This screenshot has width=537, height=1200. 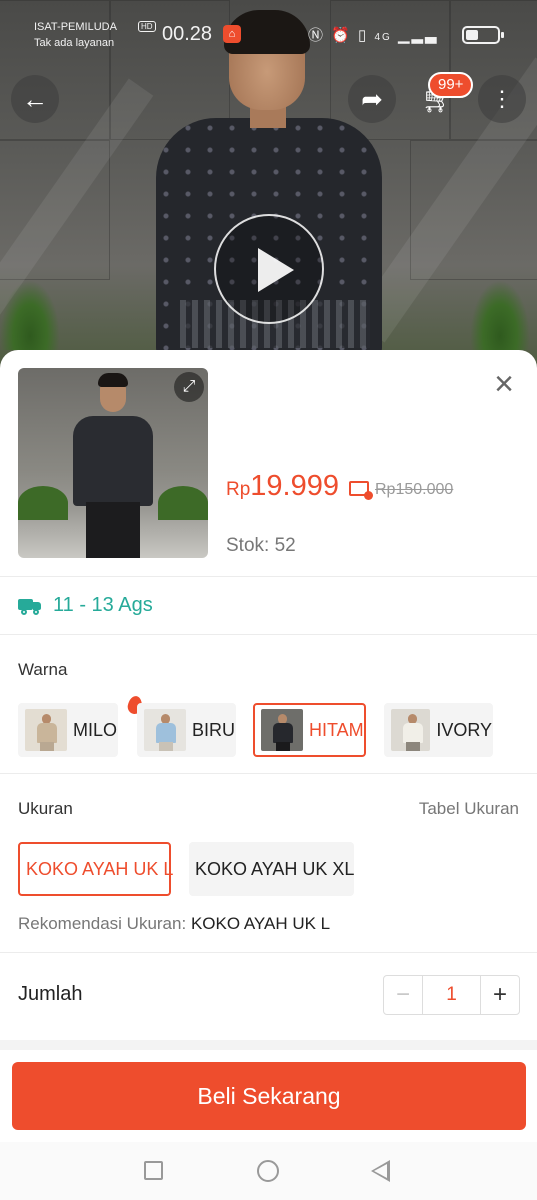 What do you see at coordinates (268, 1045) in the screenshot?
I see `section-separator` at bounding box center [268, 1045].